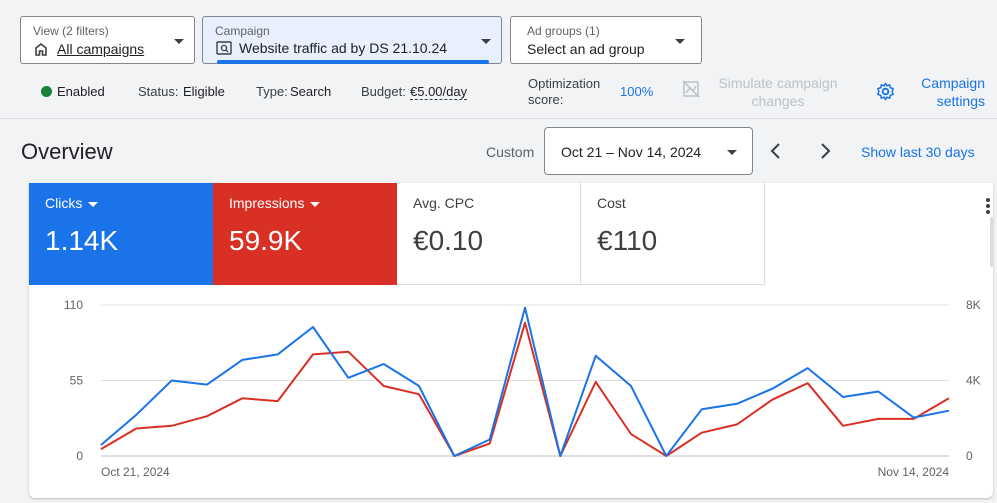  I want to click on ad-groups-label: Ad groups (1), so click(563, 31).